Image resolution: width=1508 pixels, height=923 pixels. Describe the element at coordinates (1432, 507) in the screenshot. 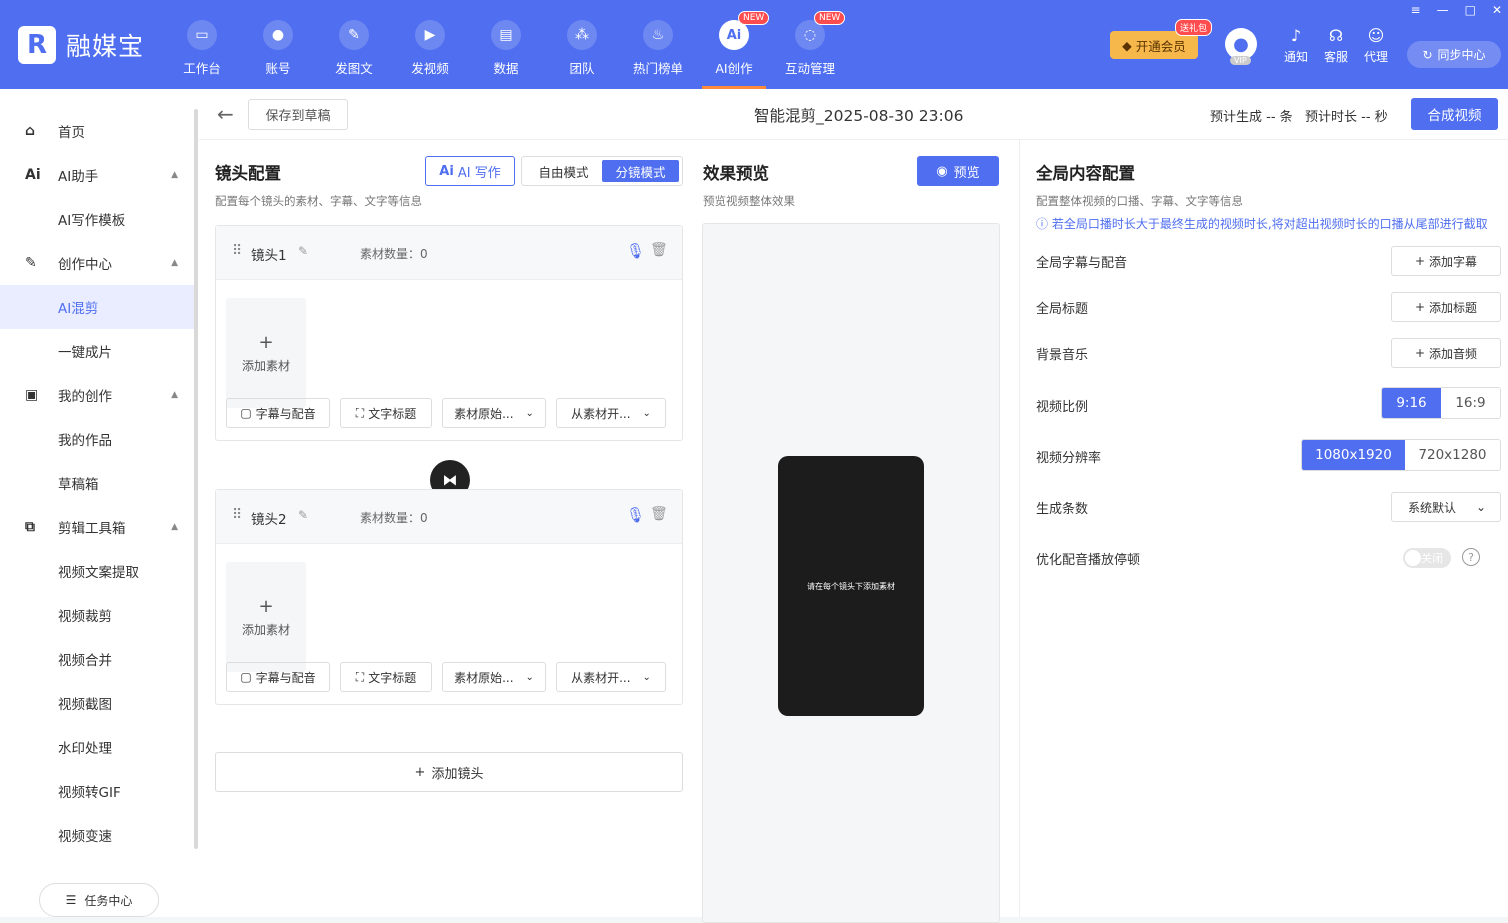

I see `select-value: 系统默认` at that location.